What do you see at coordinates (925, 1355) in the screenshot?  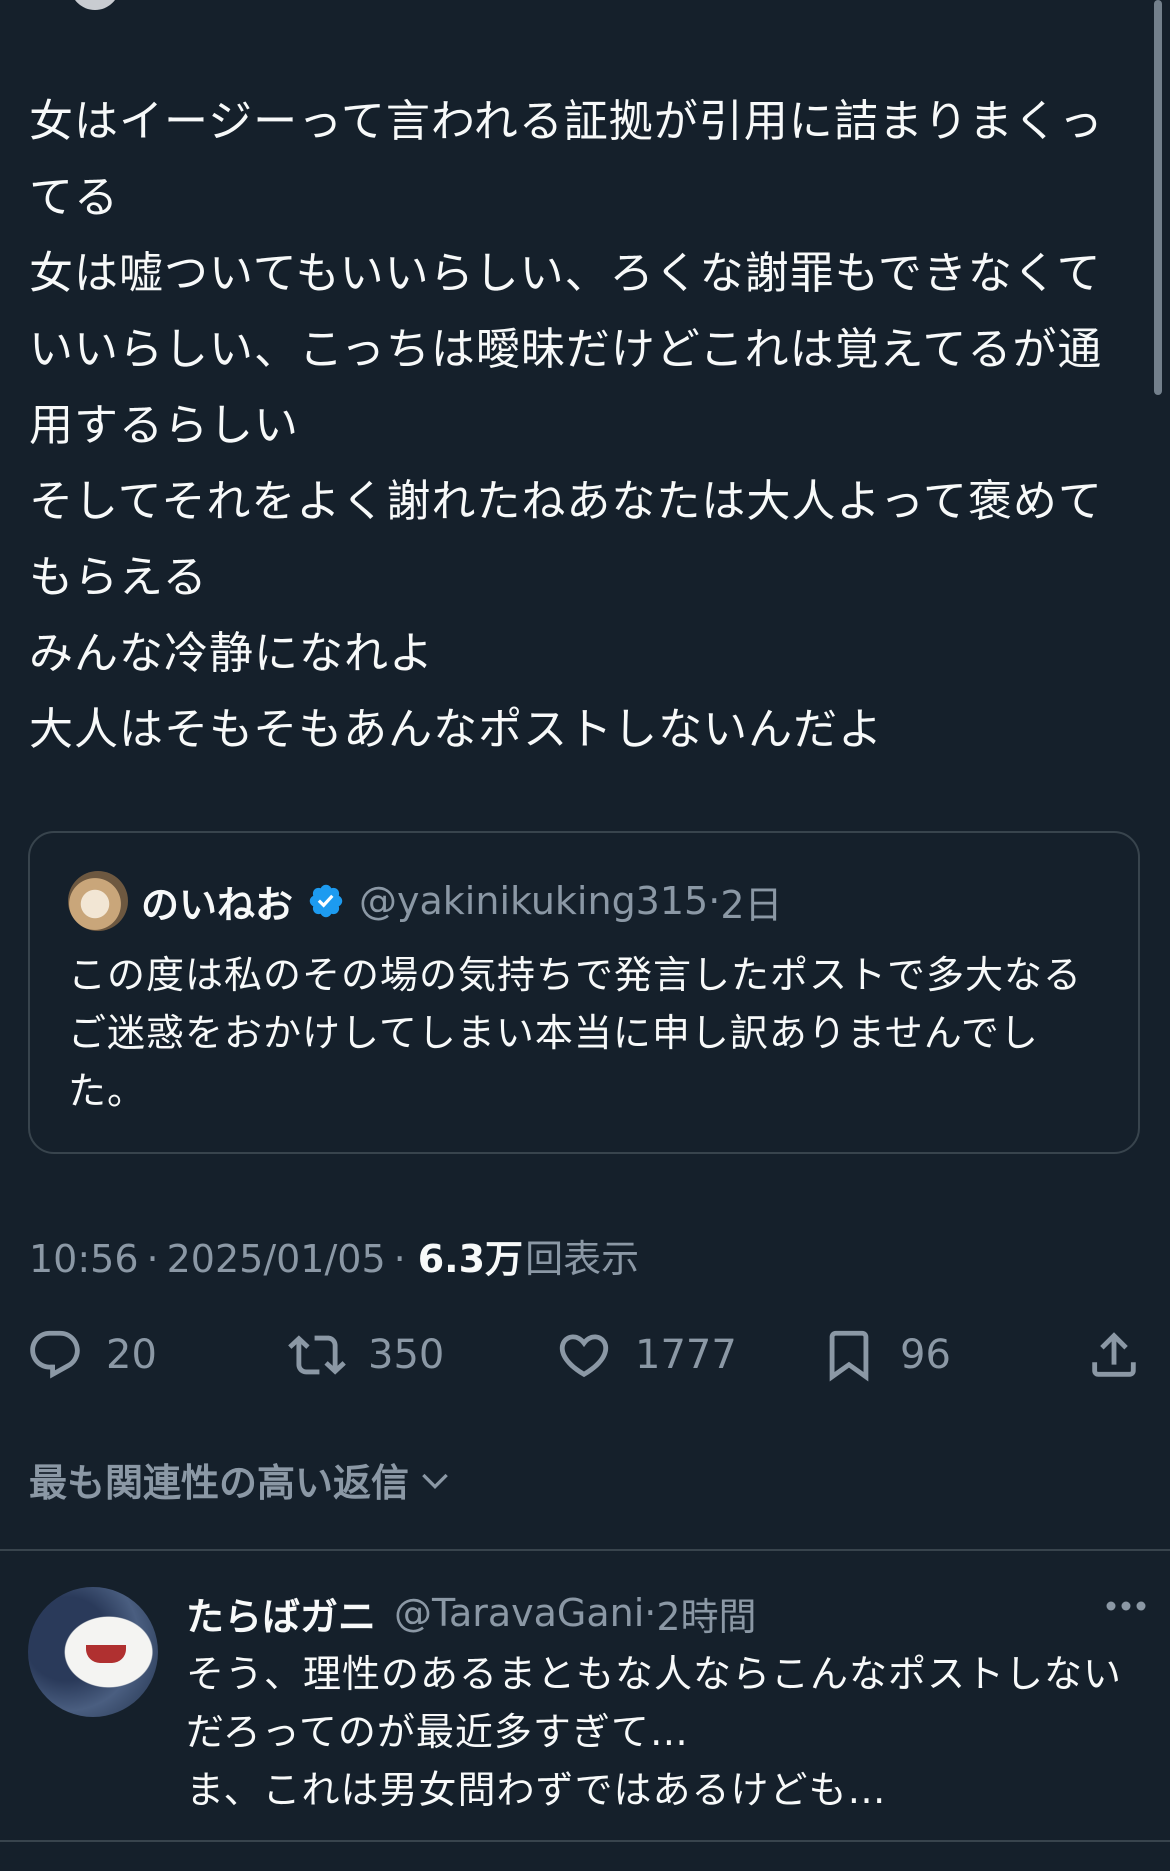 I see `bookmark-count: 96` at bounding box center [925, 1355].